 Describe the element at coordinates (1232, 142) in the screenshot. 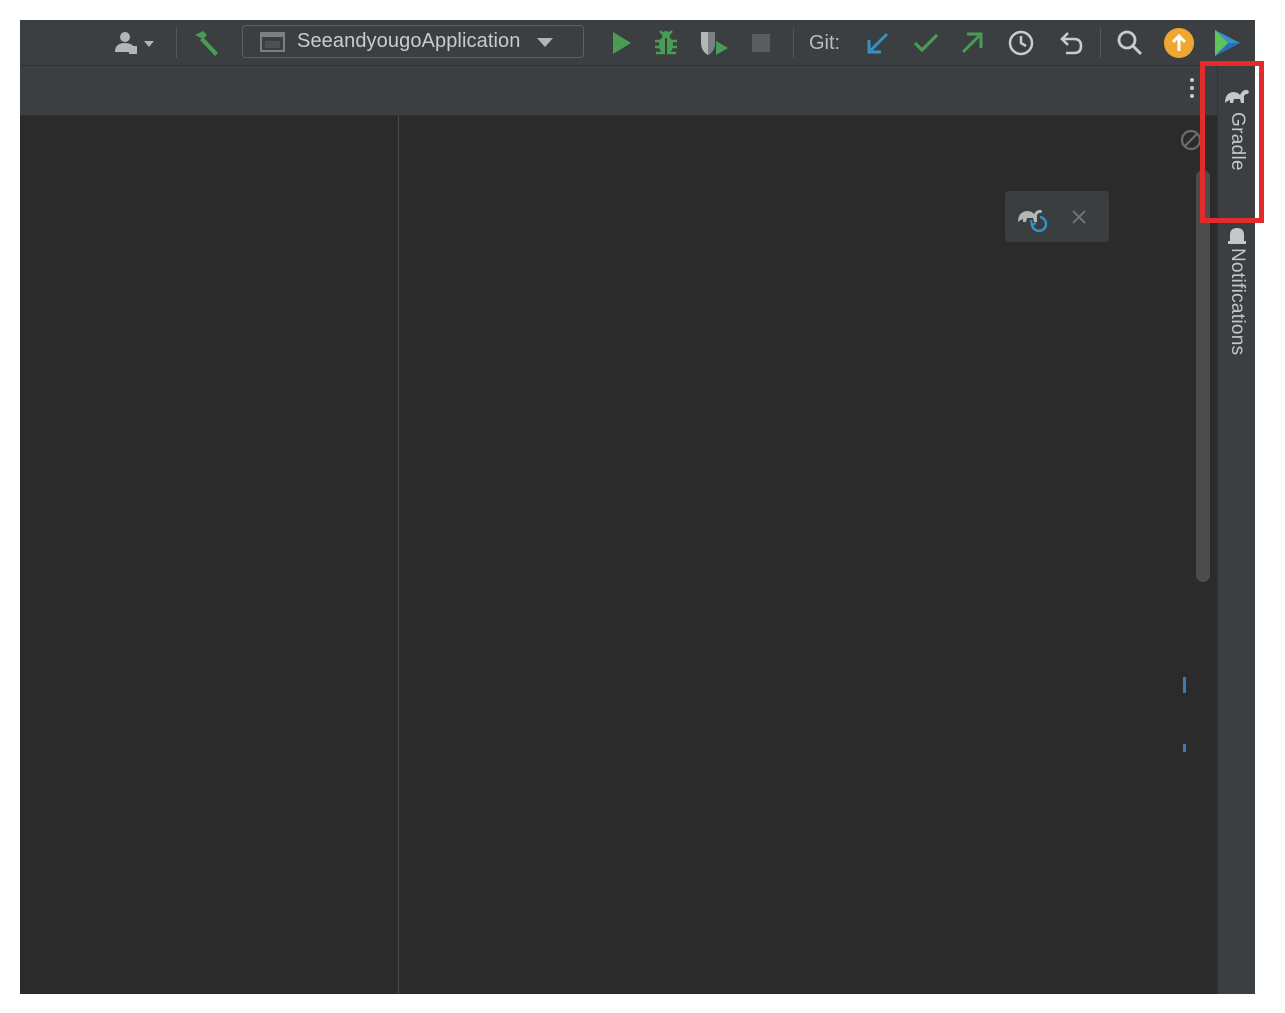

I see `gradle-highlight-box` at that location.